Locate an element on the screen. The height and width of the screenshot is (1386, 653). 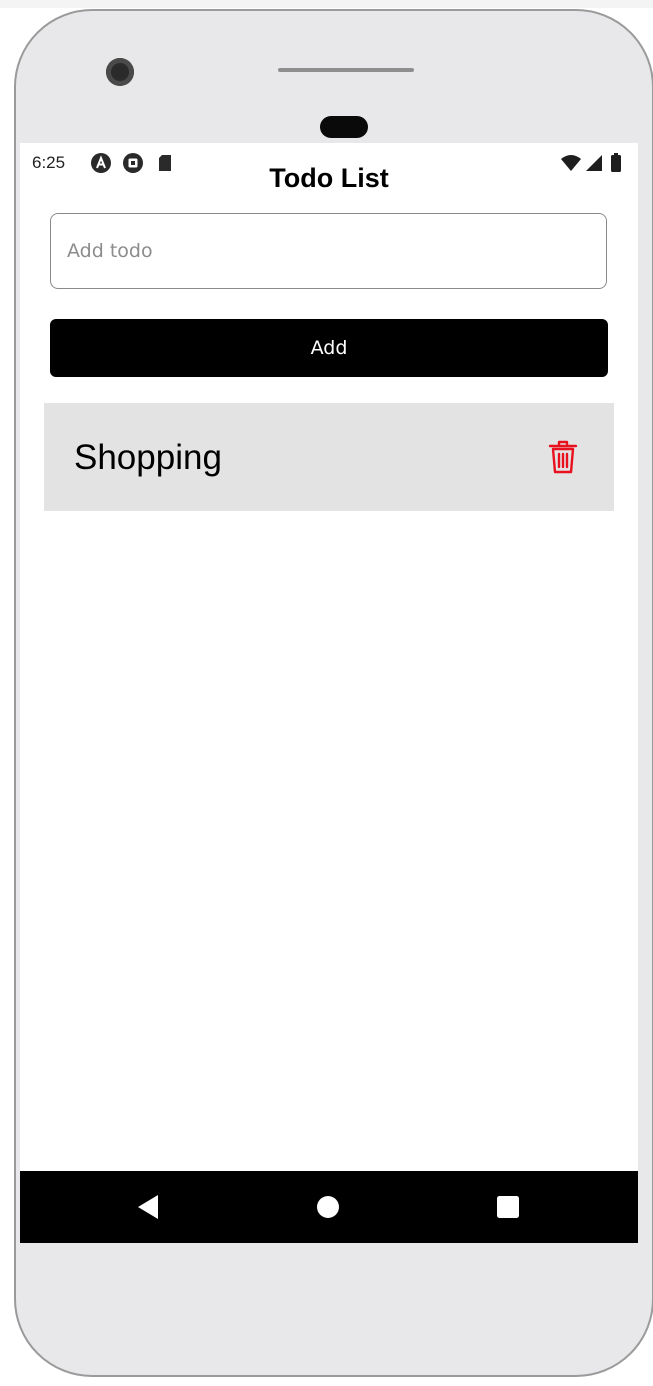
add-todo-input is located at coordinates (328, 251).